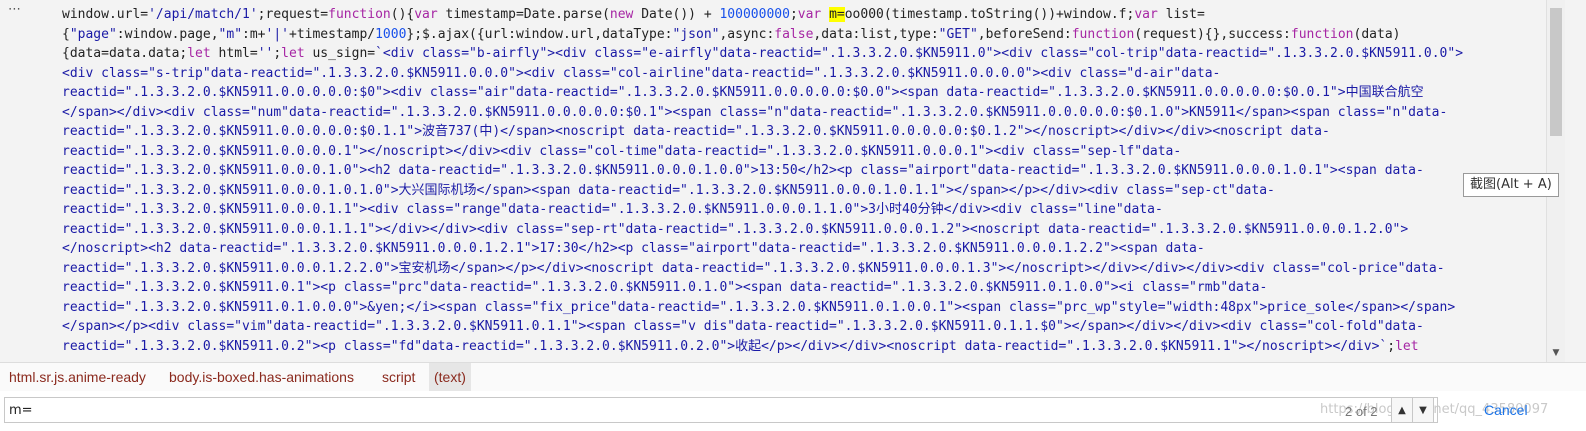 This screenshot has height=431, width=1586. I want to click on code-token: :window.page,, so click(167, 34).